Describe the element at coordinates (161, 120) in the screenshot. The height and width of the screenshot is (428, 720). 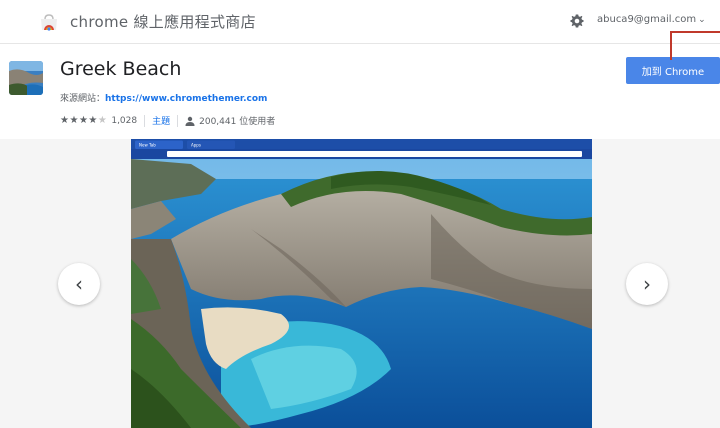
I see `category-link: 主題` at that location.